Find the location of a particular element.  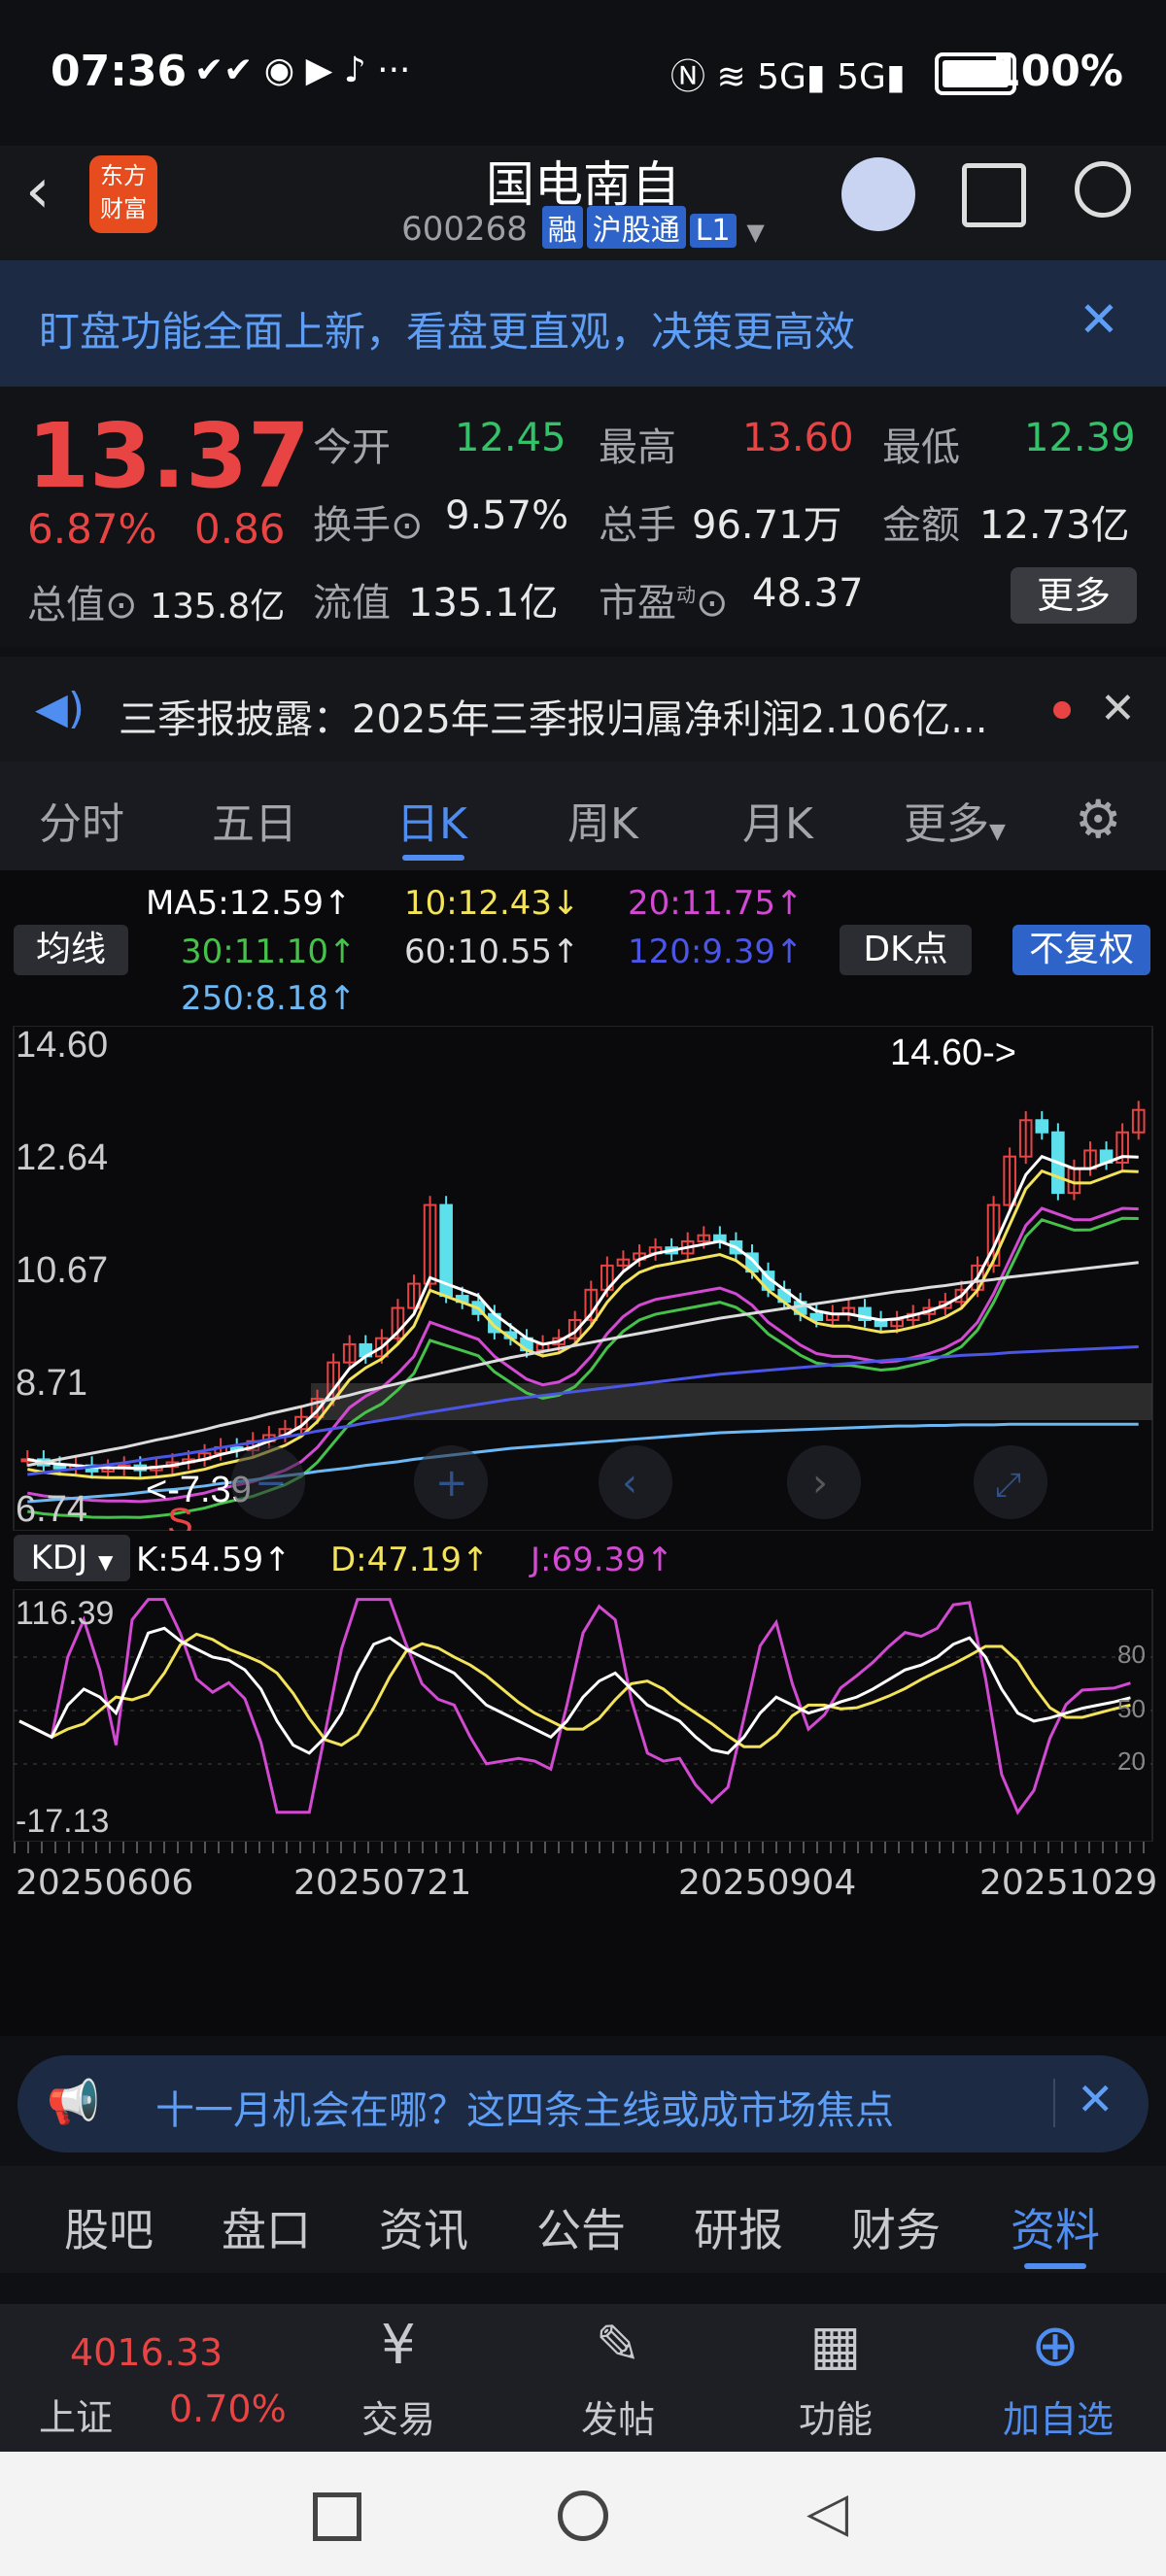

tab-five-day: 五日 is located at coordinates (254, 820).